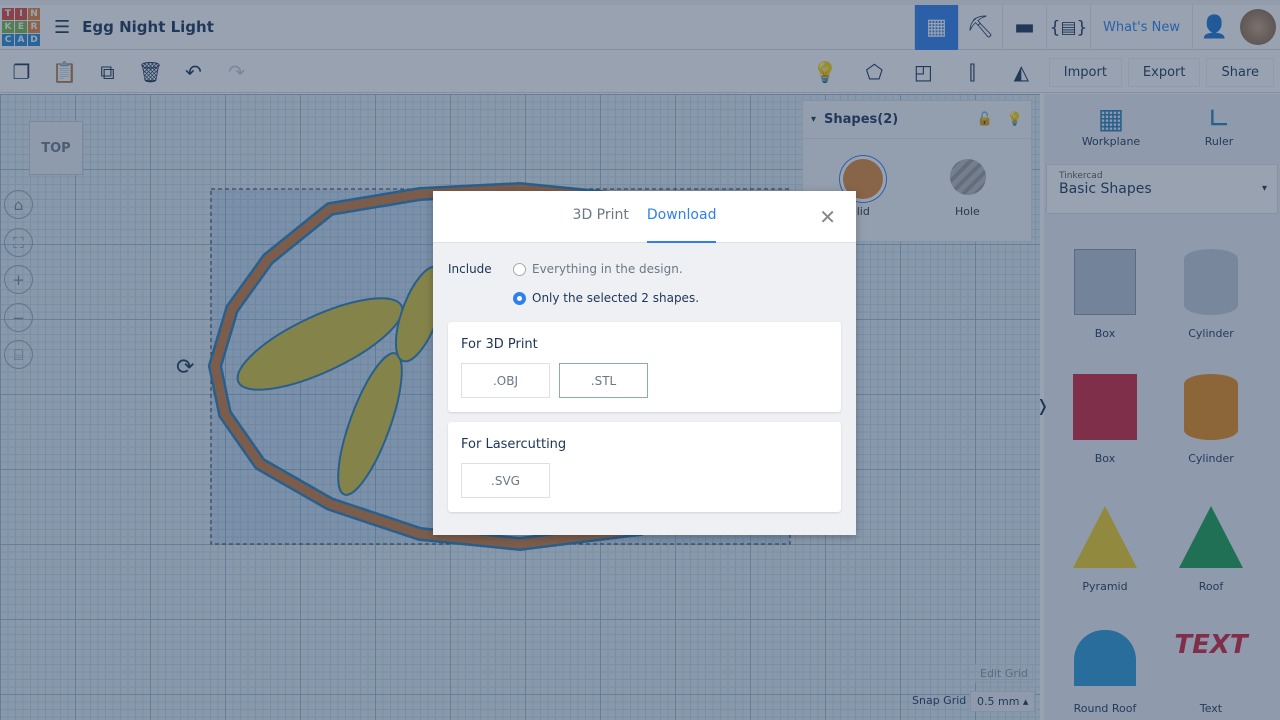  What do you see at coordinates (607, 269) in the screenshot?
I see `radio-label: Everything in the design.` at bounding box center [607, 269].